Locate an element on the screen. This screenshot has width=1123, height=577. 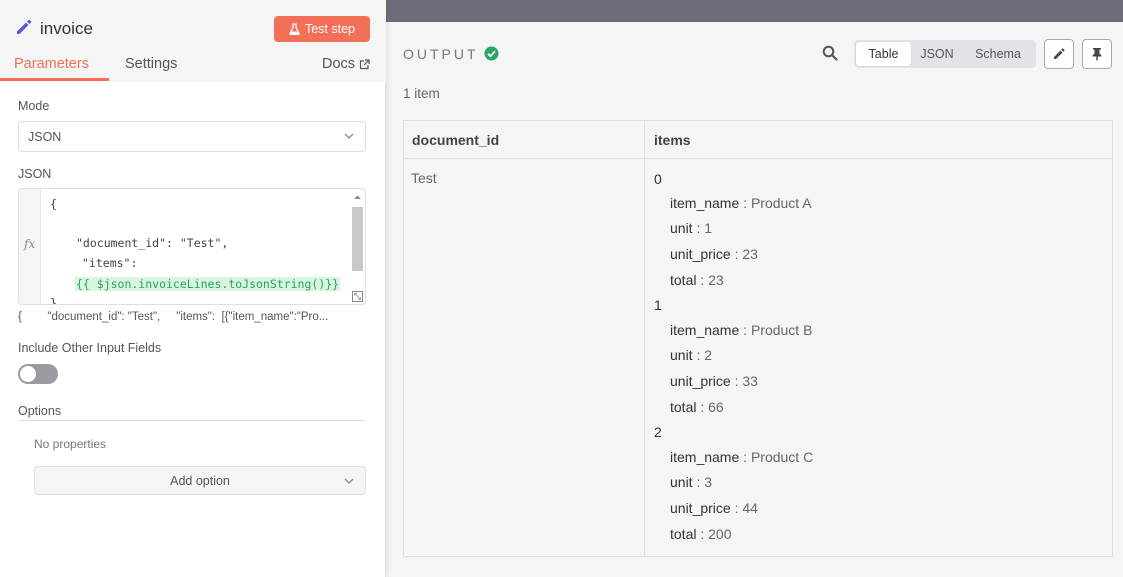
check-circle-icon is located at coordinates (491, 53).